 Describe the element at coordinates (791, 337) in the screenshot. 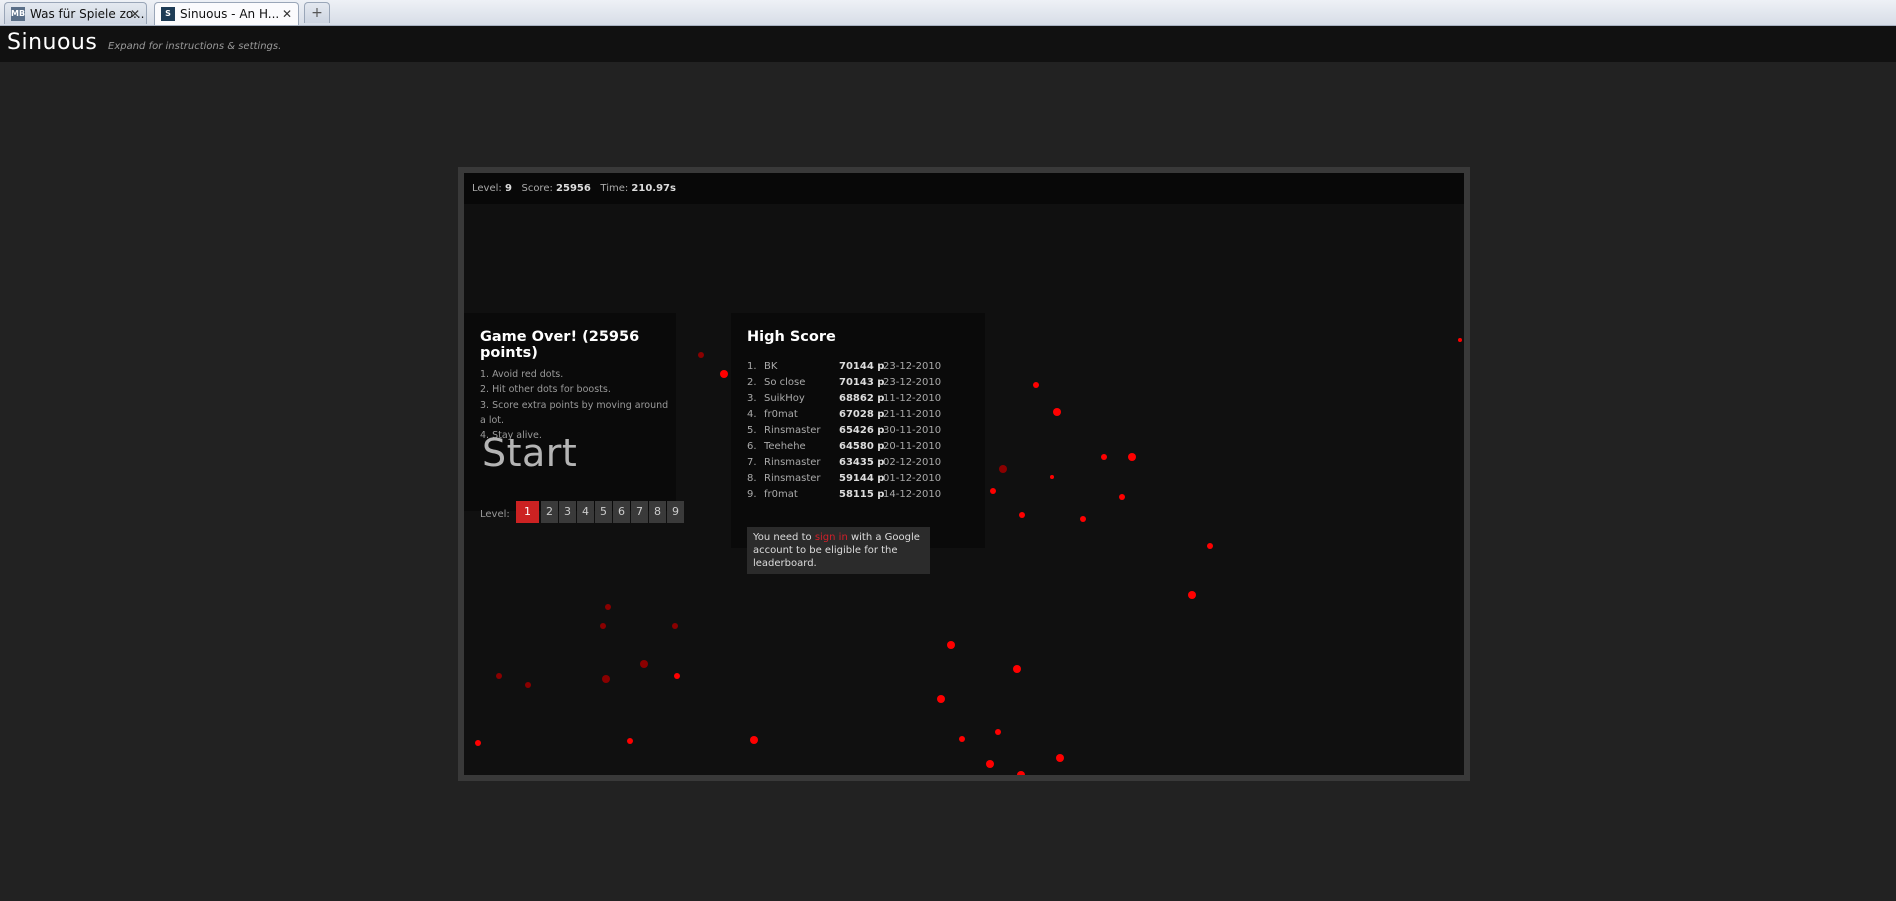

I see `high-score-title: High Score` at that location.